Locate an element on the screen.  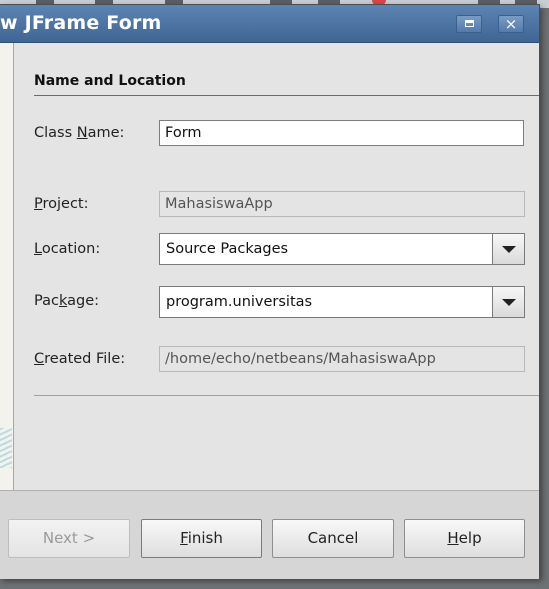
maximize-icon is located at coordinates (469, 23).